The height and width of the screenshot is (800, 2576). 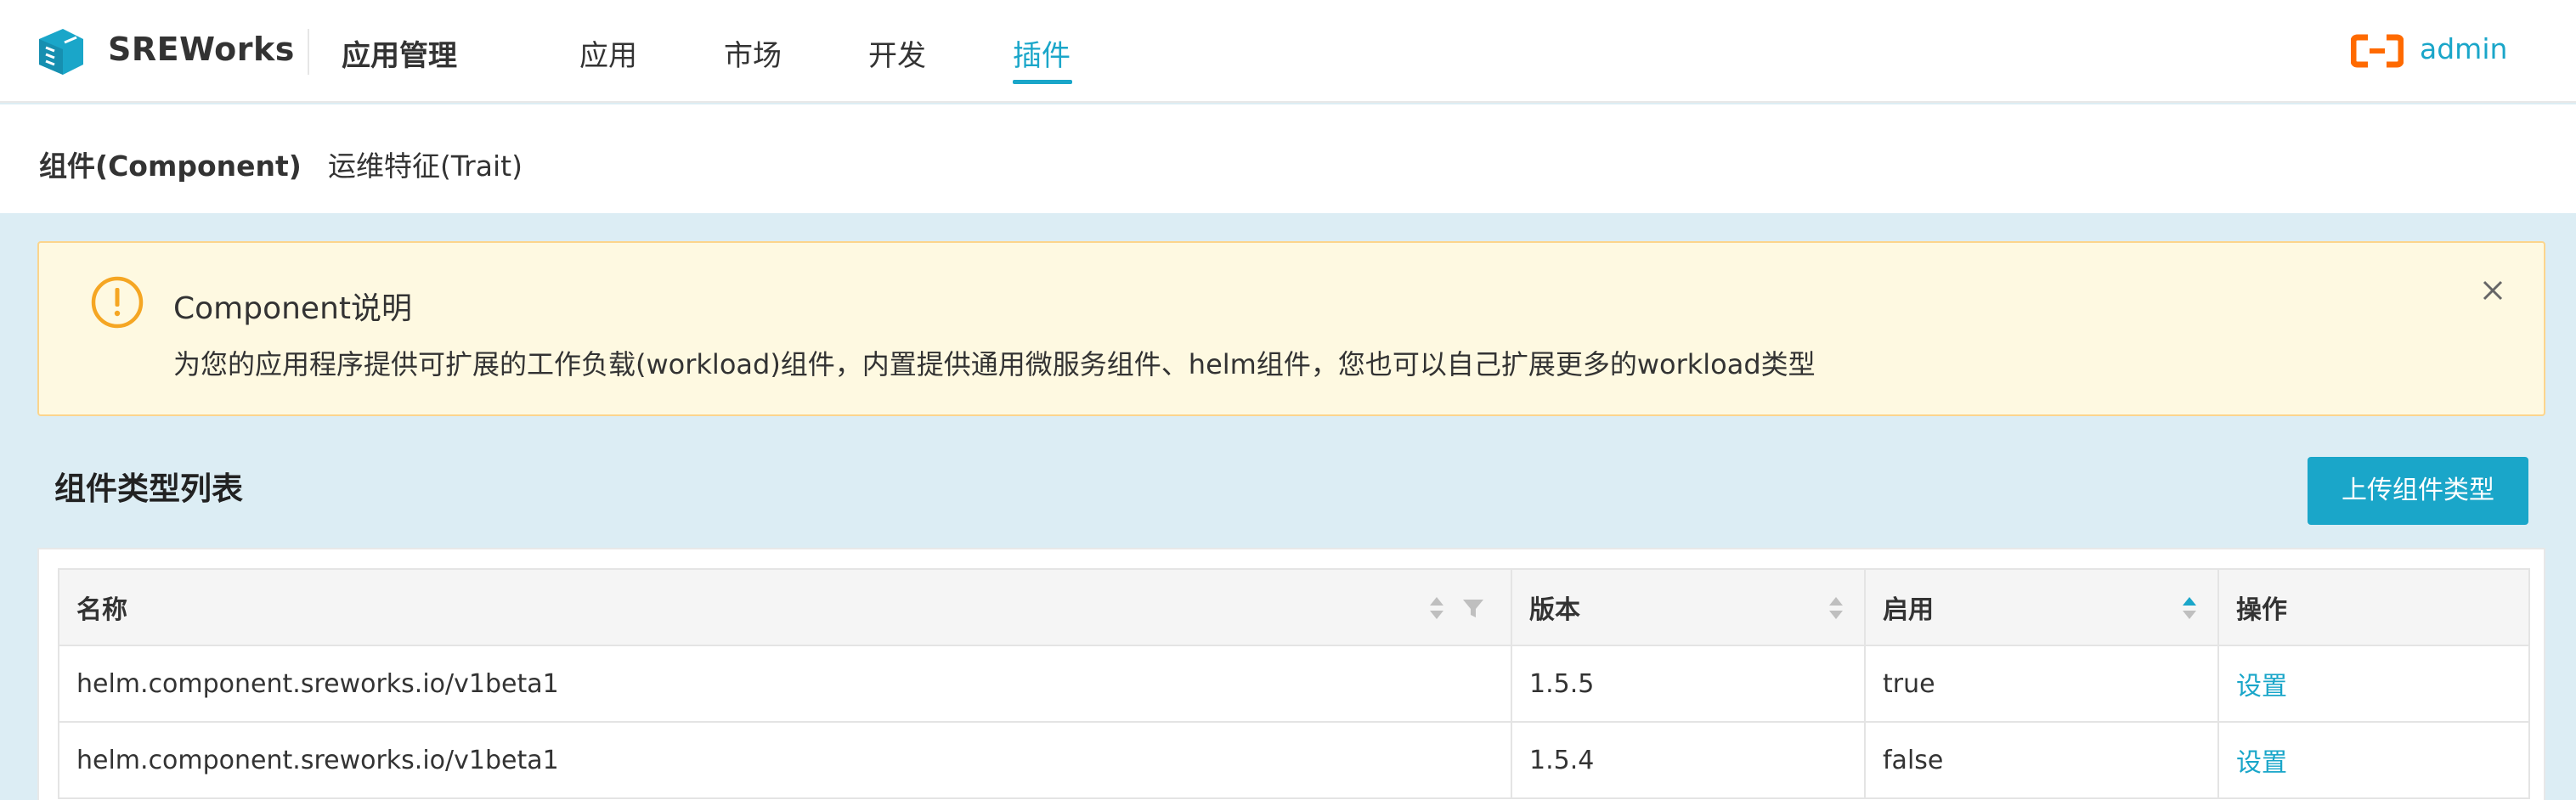 What do you see at coordinates (101, 610) in the screenshot?
I see `column-header-label: 名称` at bounding box center [101, 610].